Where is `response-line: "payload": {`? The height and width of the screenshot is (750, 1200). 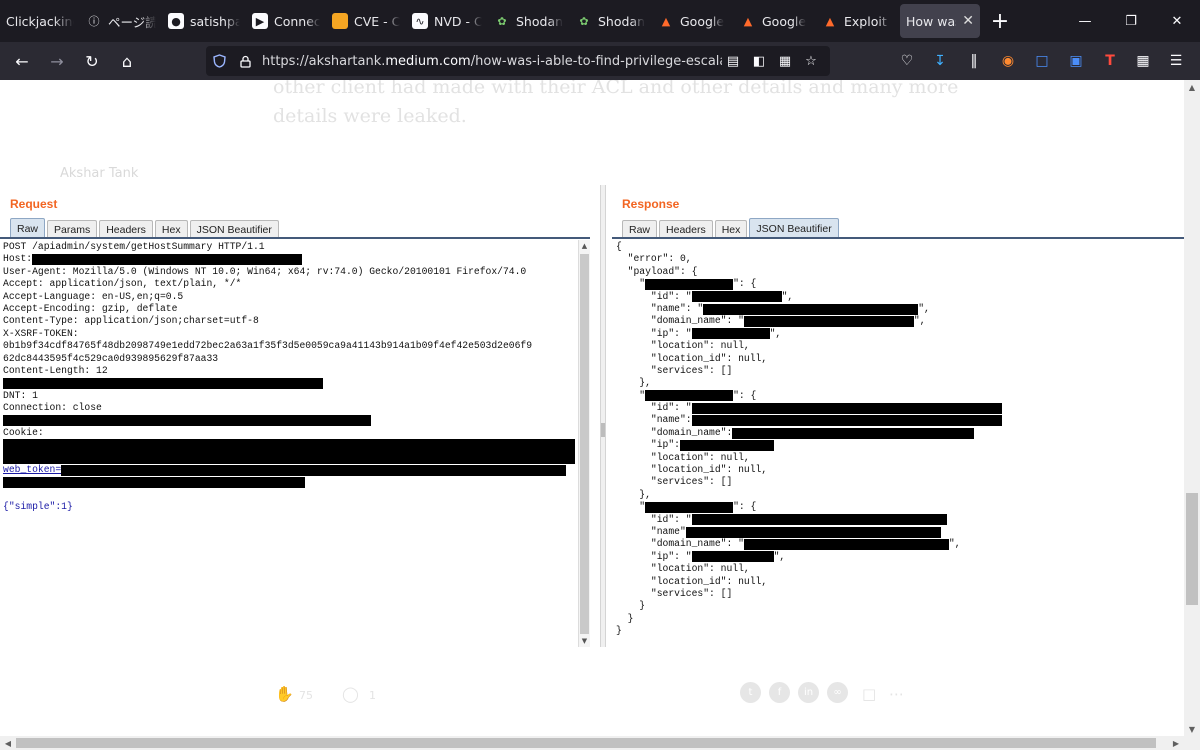 response-line: "payload": { is located at coordinates (896, 272).